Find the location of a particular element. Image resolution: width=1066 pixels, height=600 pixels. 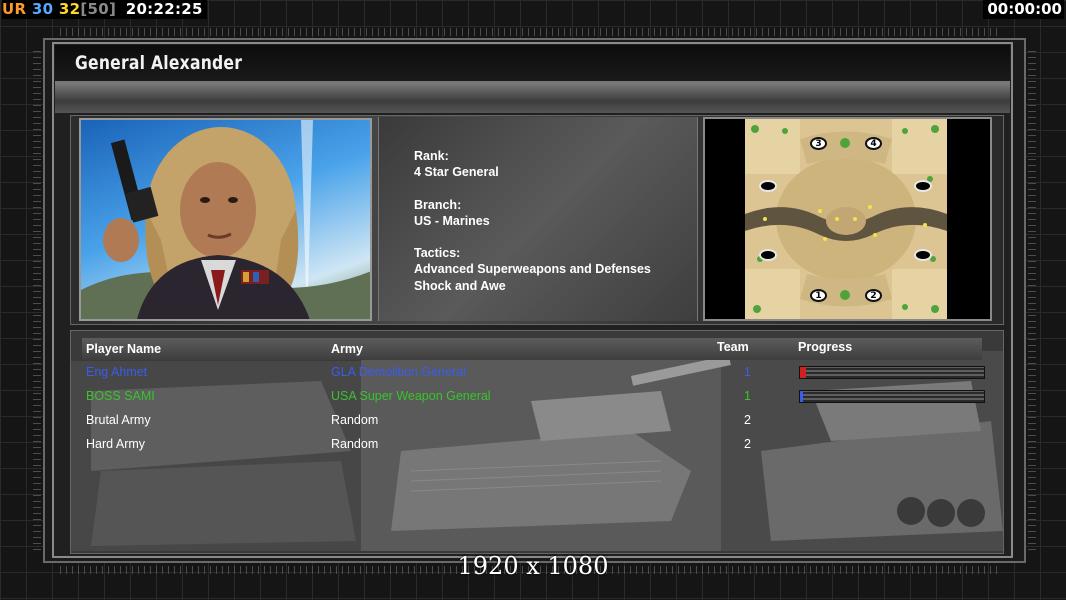

hud-stats: UR 30 32[50] 20:22:25 is located at coordinates (104, 9).